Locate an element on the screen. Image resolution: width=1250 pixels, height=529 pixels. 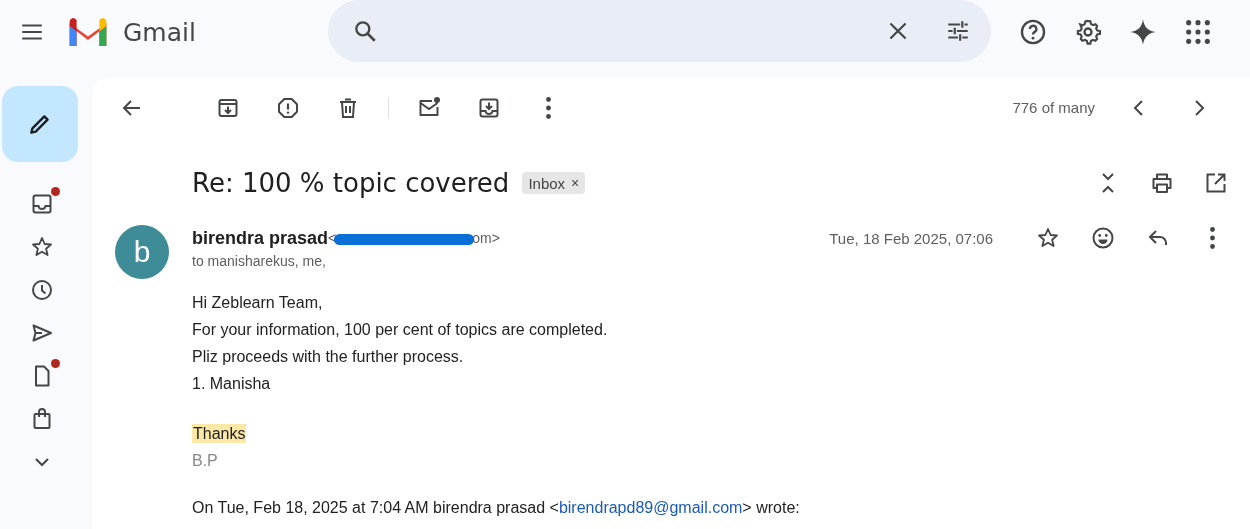
body-text-line: Hi Zeblearn Team, is located at coordinates (258, 303).